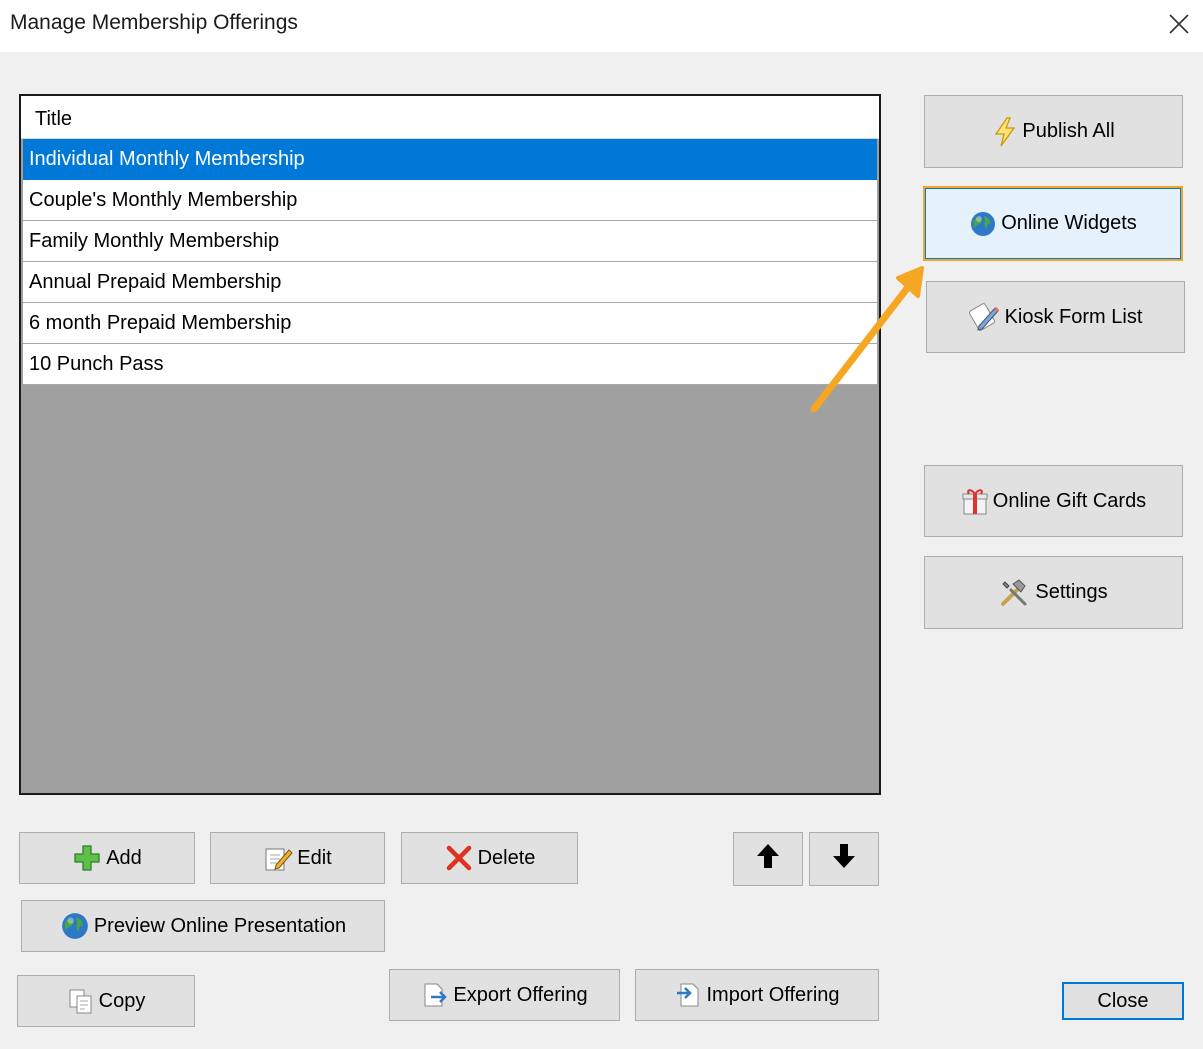 This screenshot has height=1049, width=1203. Describe the element at coordinates (1073, 316) in the screenshot. I see `kiosk-form-list-label: Kiosk Form List` at that location.